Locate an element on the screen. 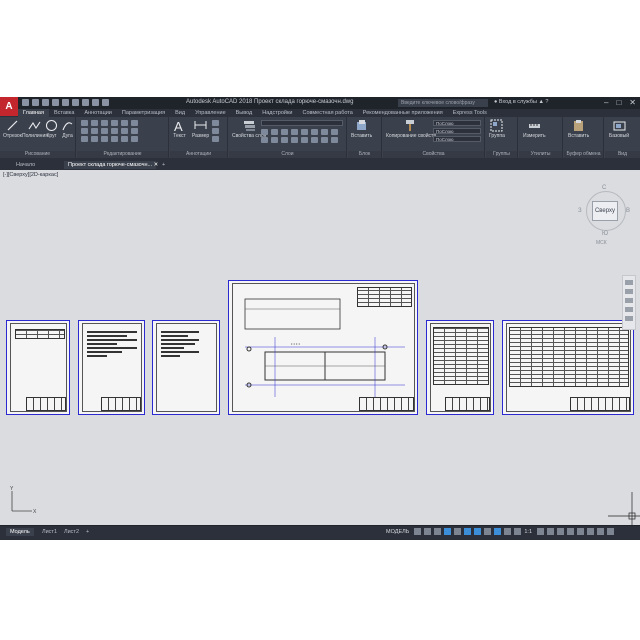  measure-button: Измерить is located at coordinates (534, 129).